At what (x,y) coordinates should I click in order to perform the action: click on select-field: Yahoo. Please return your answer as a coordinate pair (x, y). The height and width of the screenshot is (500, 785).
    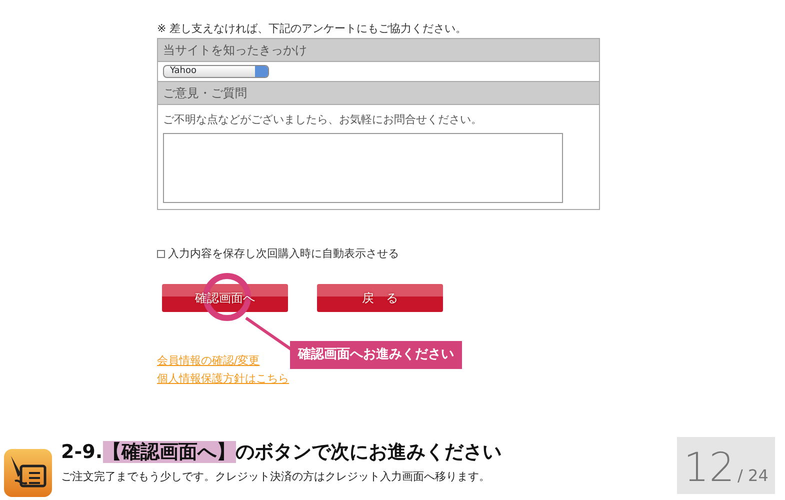
    Looking at the image, I should click on (216, 71).